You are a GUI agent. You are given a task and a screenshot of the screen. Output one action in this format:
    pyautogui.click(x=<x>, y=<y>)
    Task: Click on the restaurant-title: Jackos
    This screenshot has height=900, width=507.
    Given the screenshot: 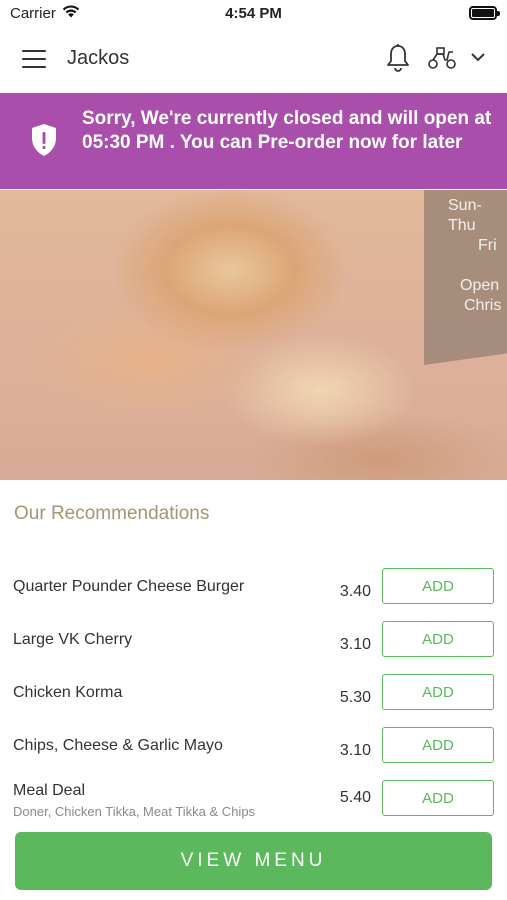 What is the action you would take?
    pyautogui.click(x=98, y=58)
    